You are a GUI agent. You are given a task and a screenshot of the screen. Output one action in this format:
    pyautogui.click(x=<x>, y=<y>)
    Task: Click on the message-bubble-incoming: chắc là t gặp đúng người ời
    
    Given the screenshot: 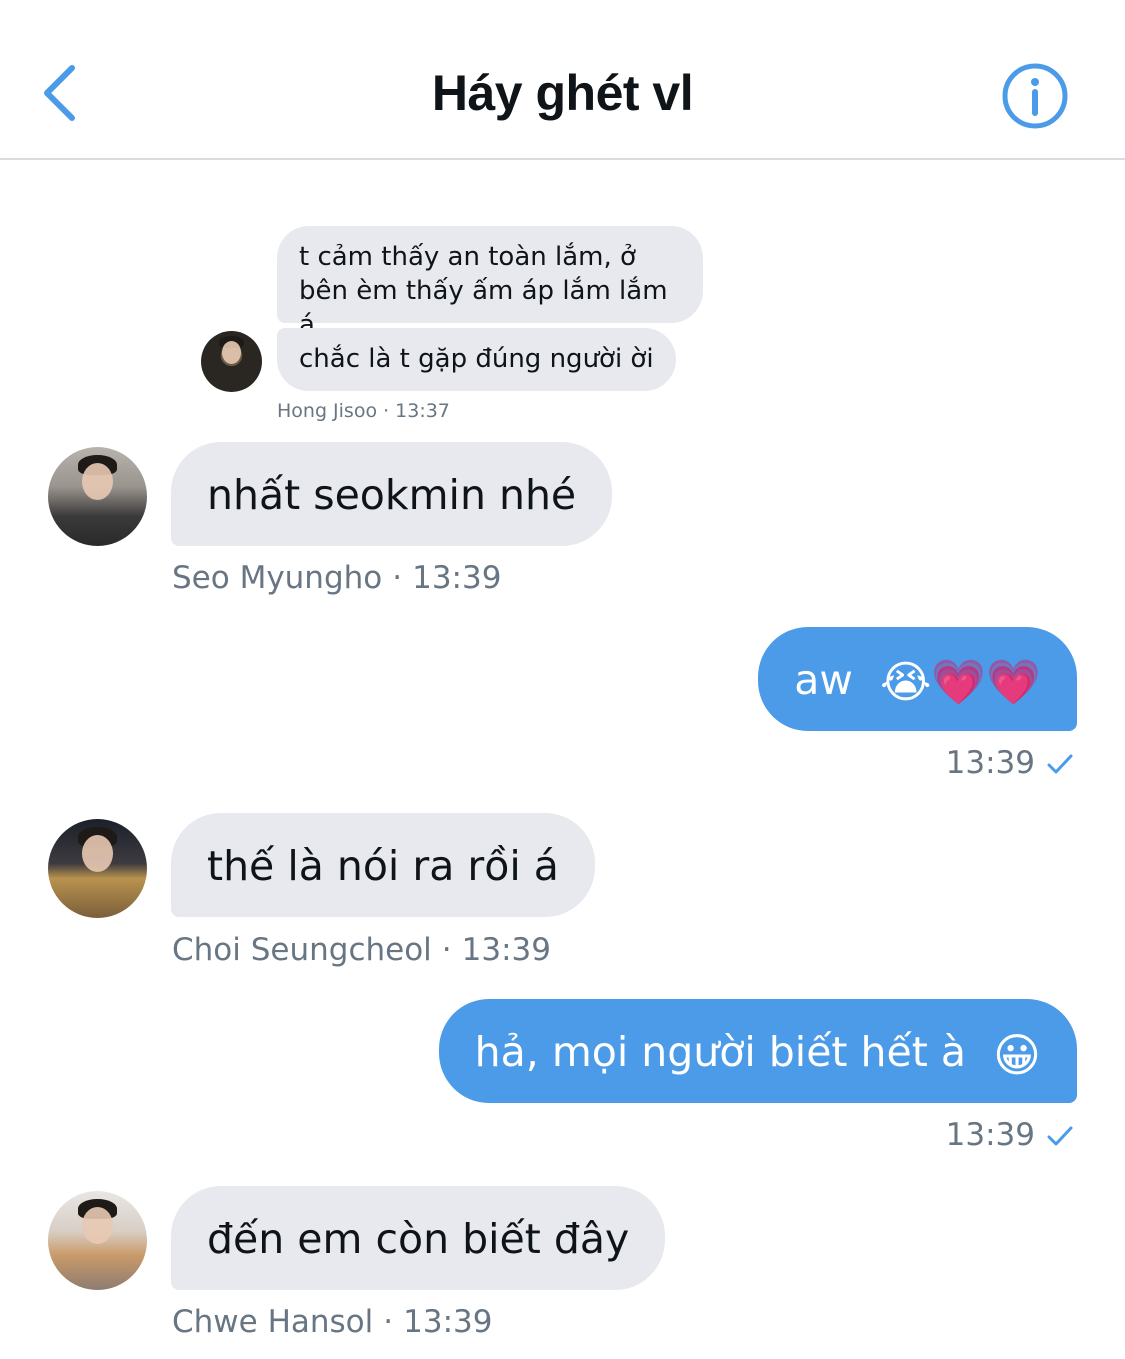 What is the action you would take?
    pyautogui.click(x=476, y=359)
    